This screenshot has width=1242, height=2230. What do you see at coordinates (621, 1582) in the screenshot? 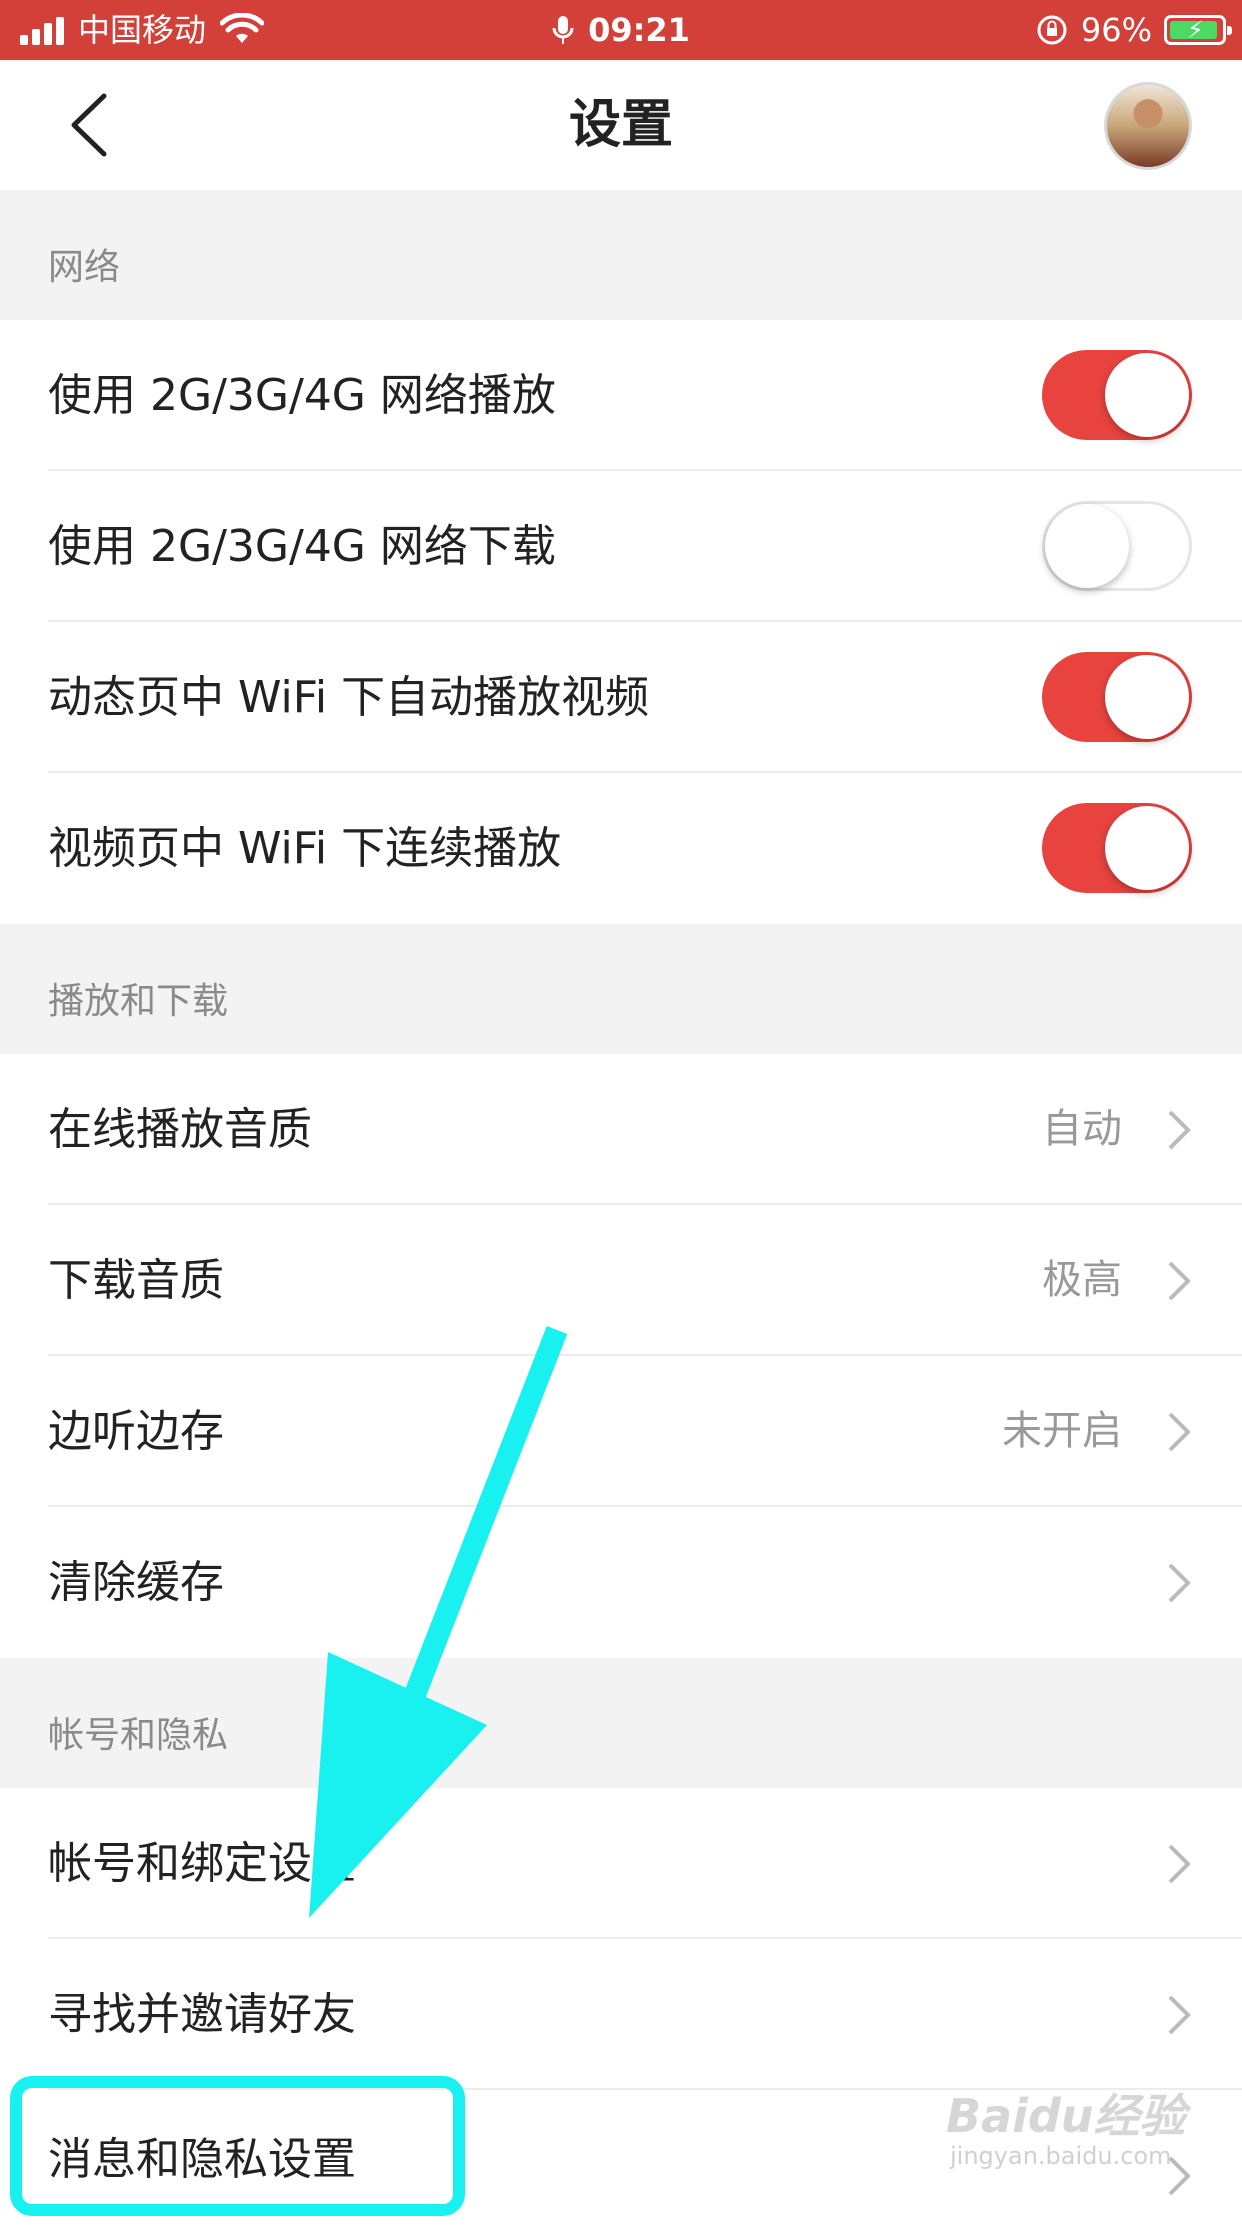
I see `setting-row-clear-cache: 清除缓存` at bounding box center [621, 1582].